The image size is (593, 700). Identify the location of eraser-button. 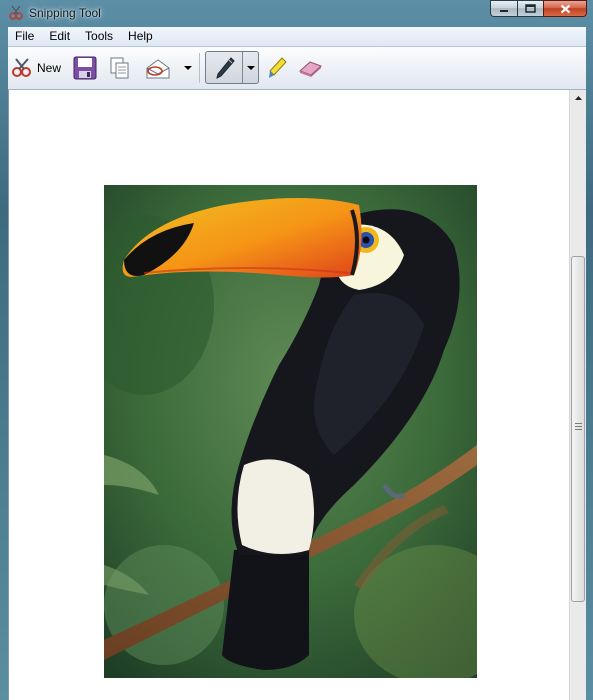
(310, 68).